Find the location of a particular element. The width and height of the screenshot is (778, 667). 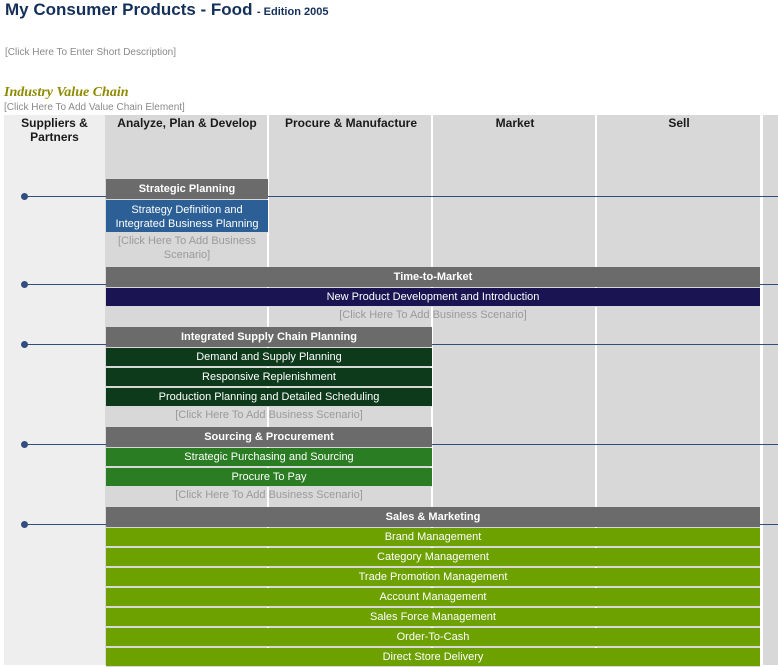

group-header-integrated-supply-chain: Integrated Supply Chain Planning is located at coordinates (269, 337).